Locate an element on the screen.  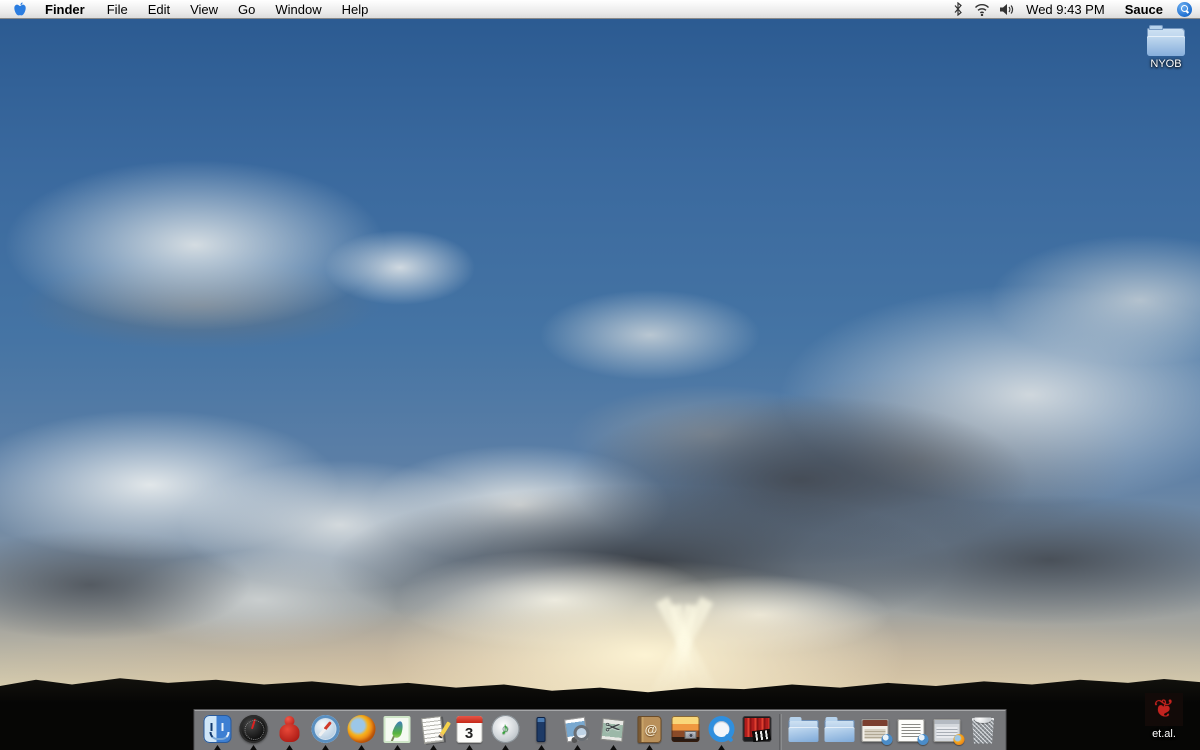
dock-item-minimized-document-window is located at coordinates (912, 732).